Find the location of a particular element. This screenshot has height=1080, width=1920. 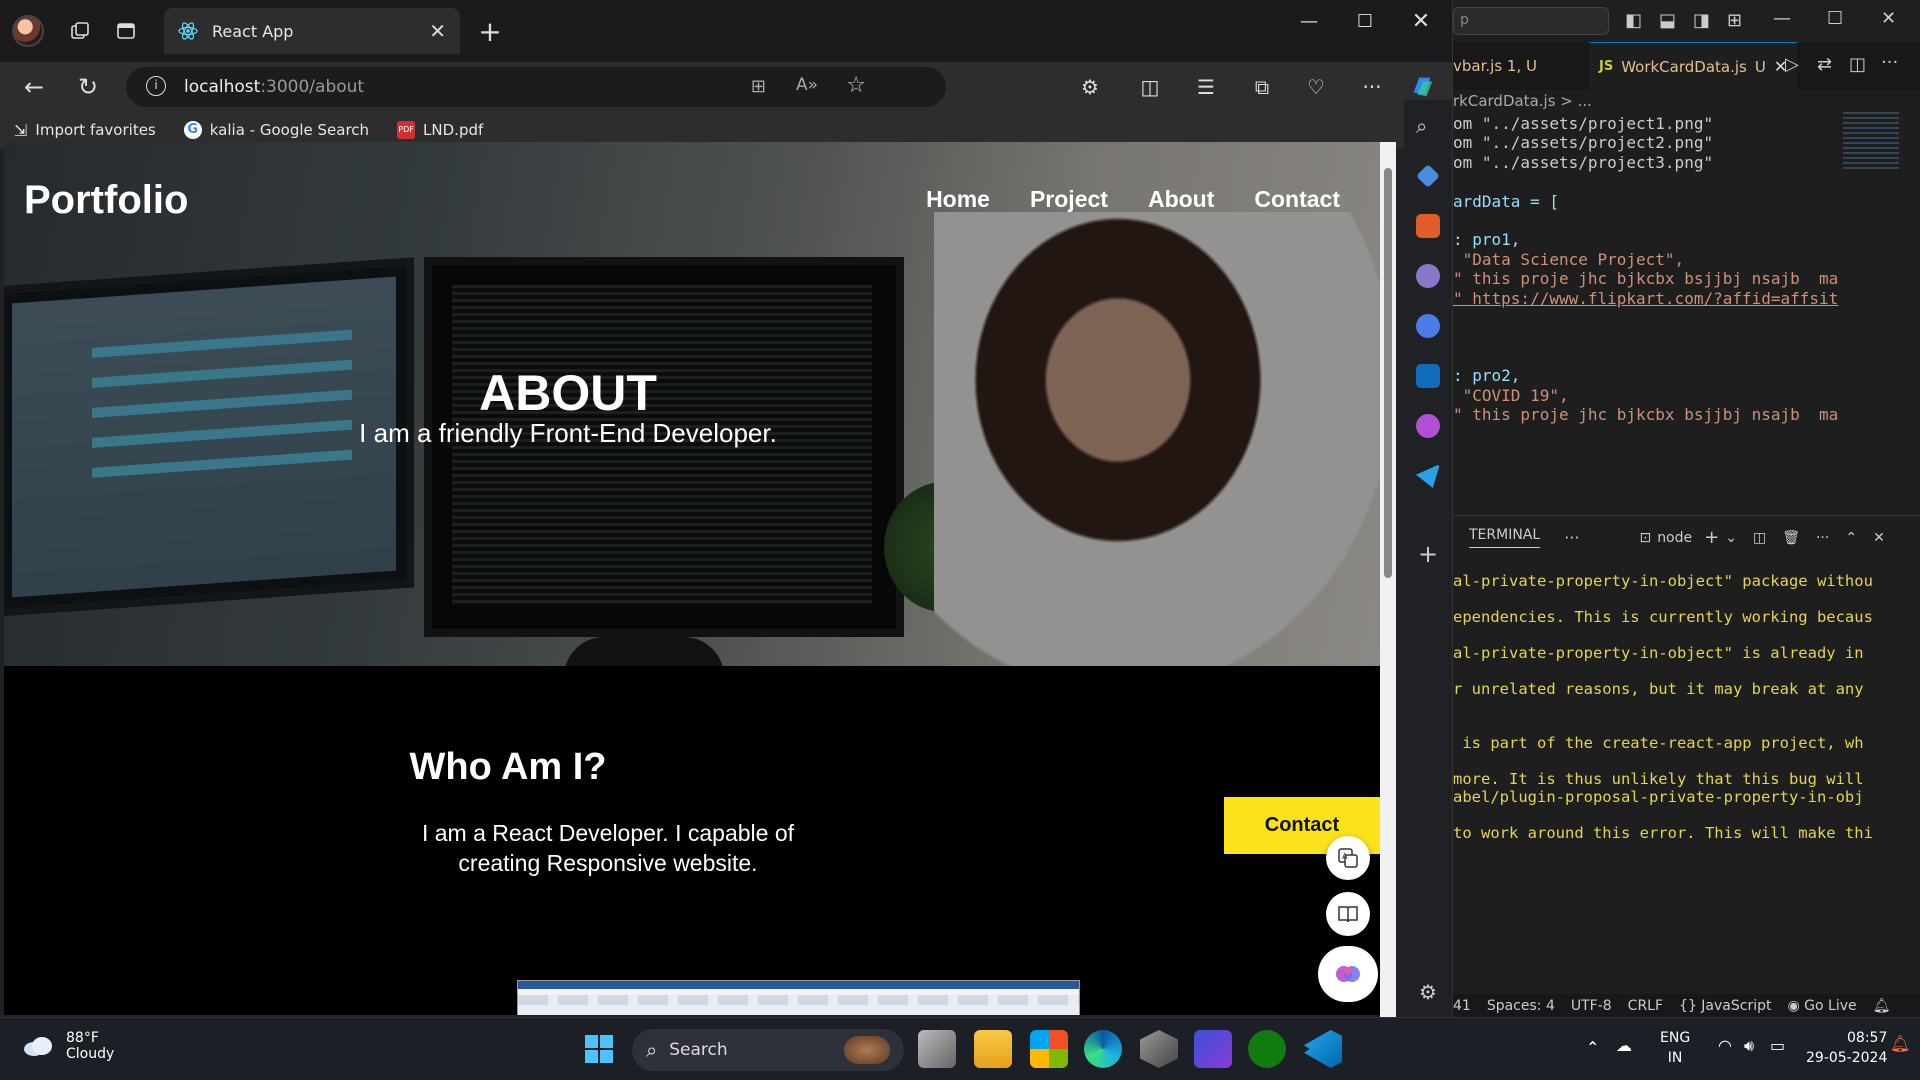

favorite-google: G kalia - Google Search is located at coordinates (276, 130).